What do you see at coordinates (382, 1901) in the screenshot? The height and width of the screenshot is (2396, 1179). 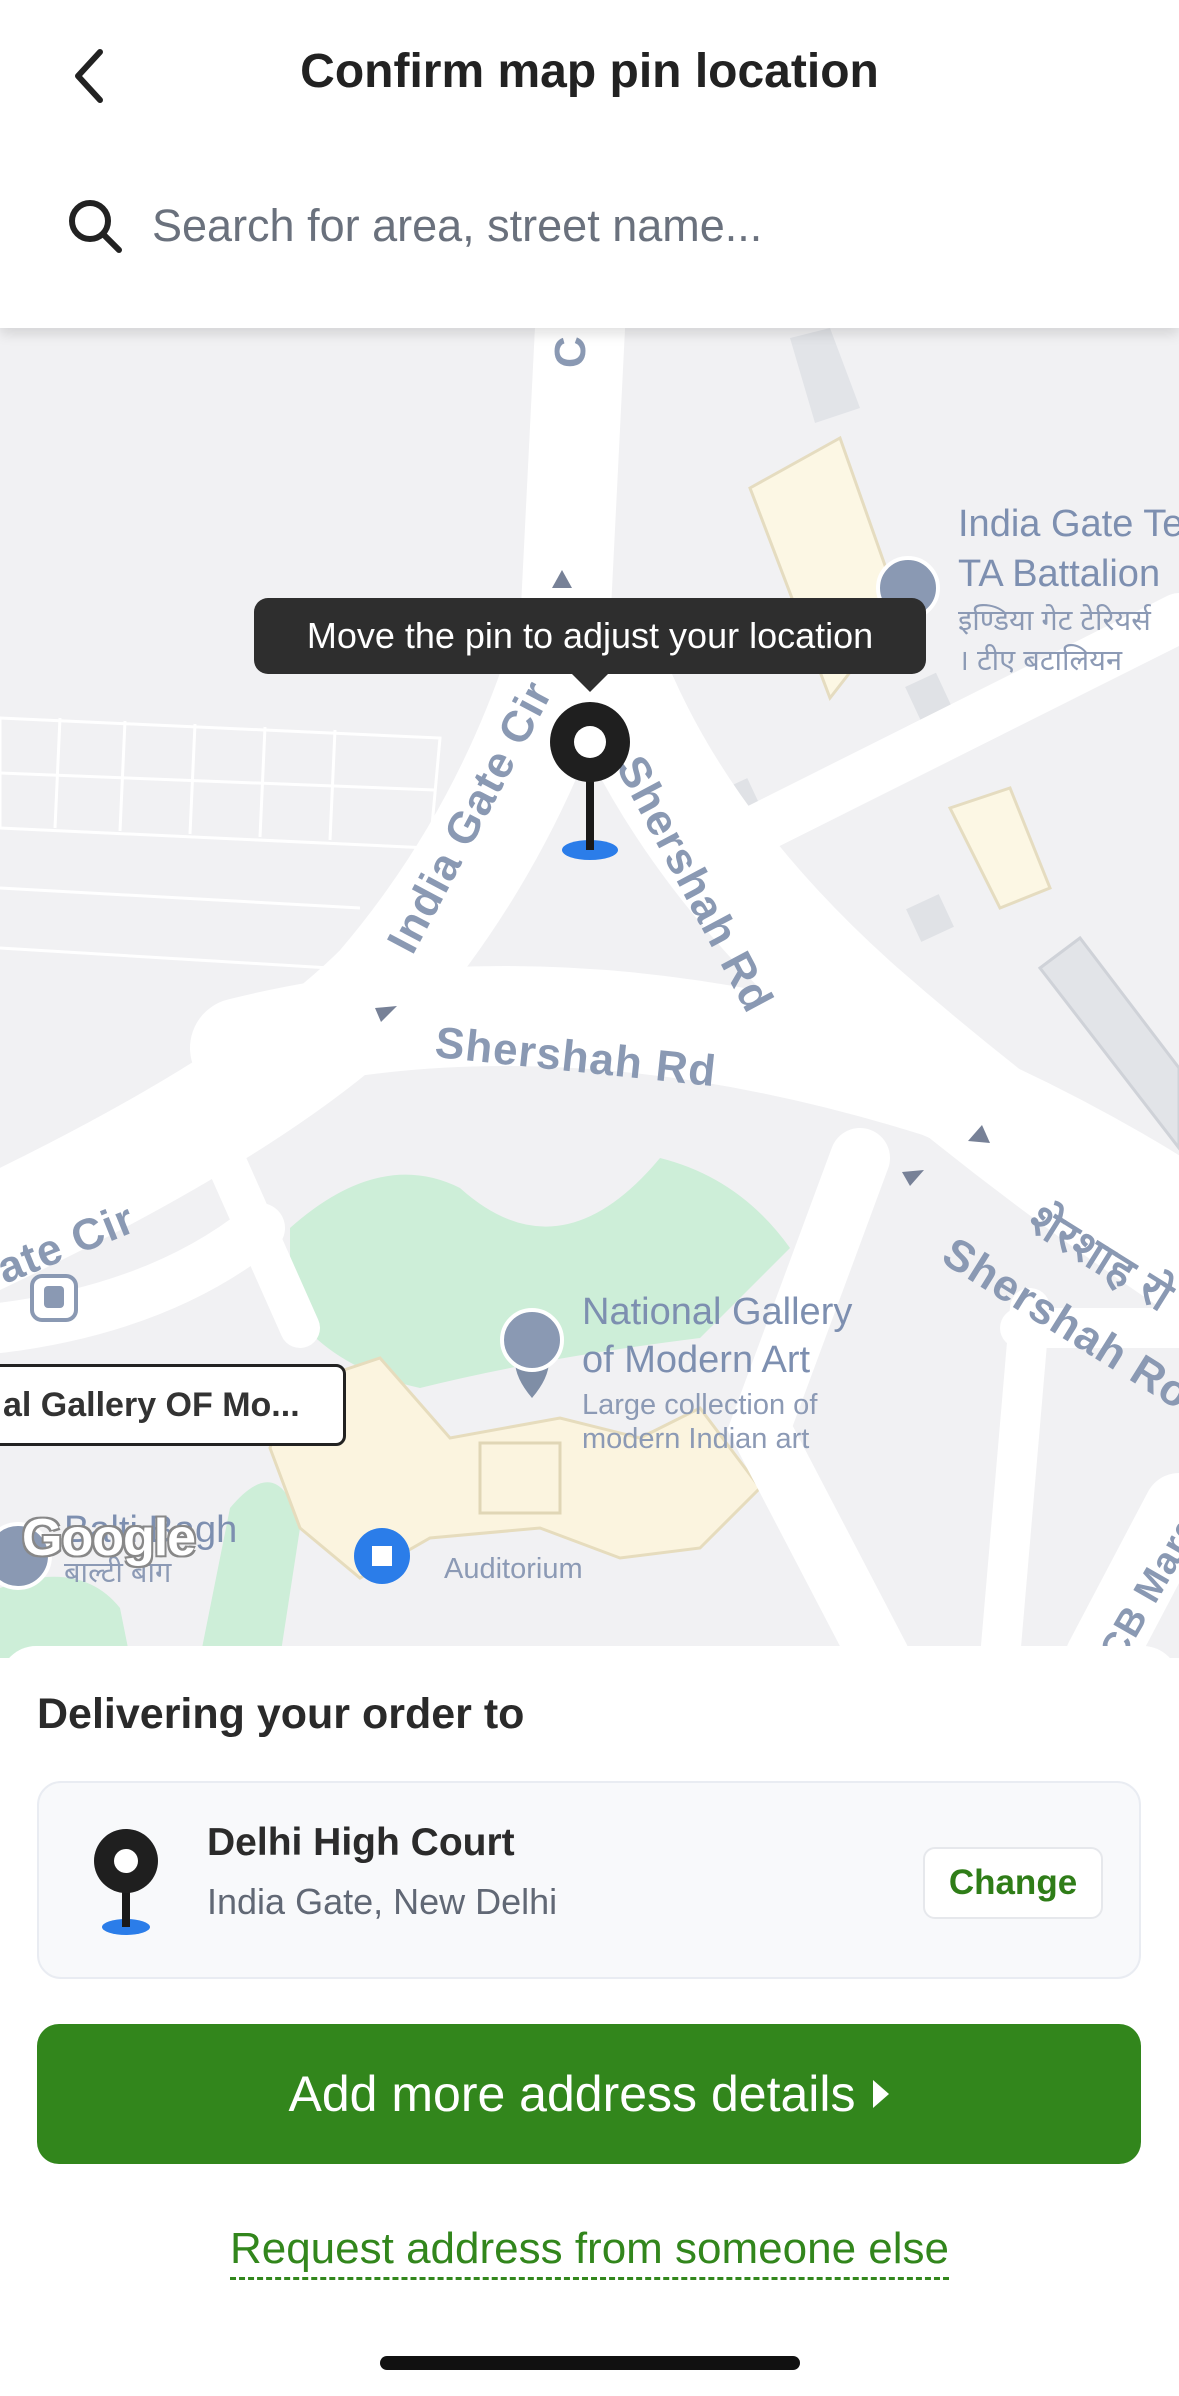 I see `address-subtitle: India Gate, New Delhi` at bounding box center [382, 1901].